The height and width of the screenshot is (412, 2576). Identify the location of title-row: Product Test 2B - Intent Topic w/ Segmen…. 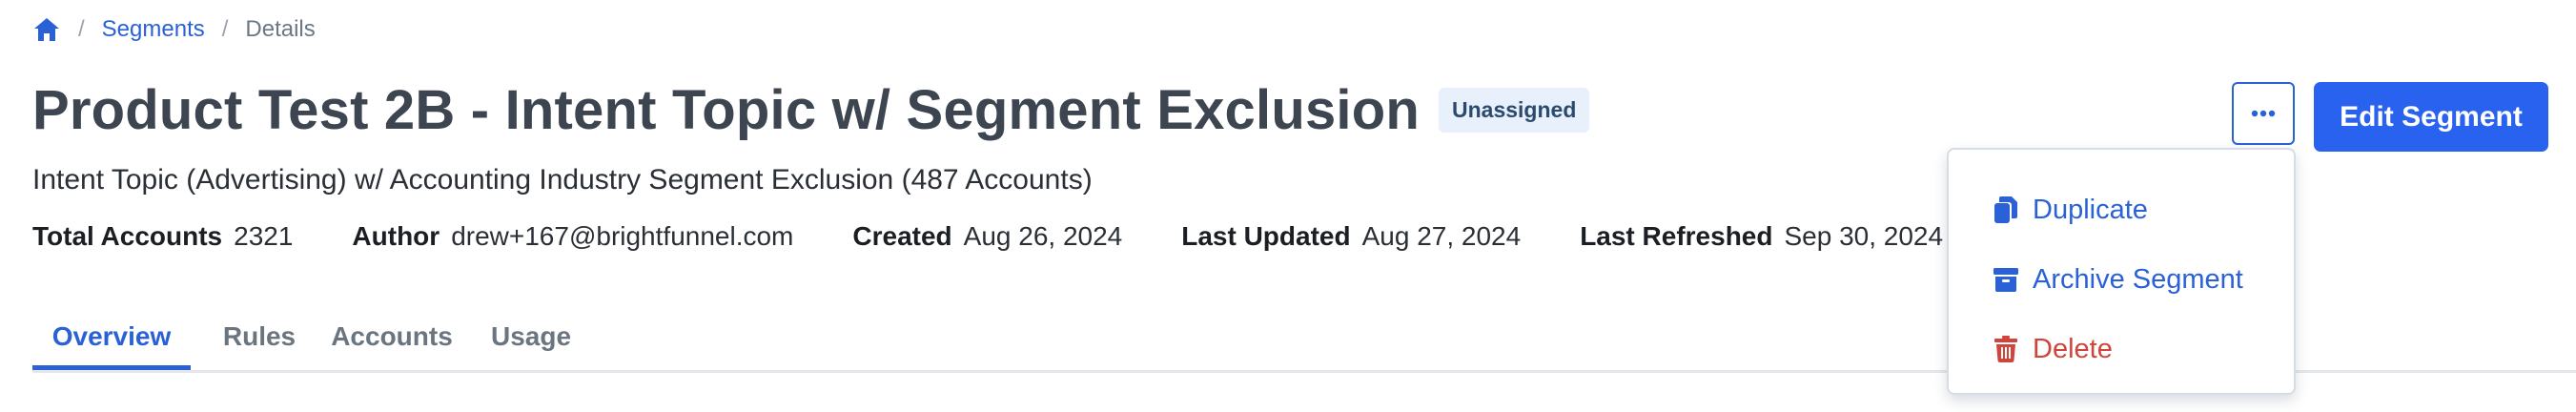
(811, 110).